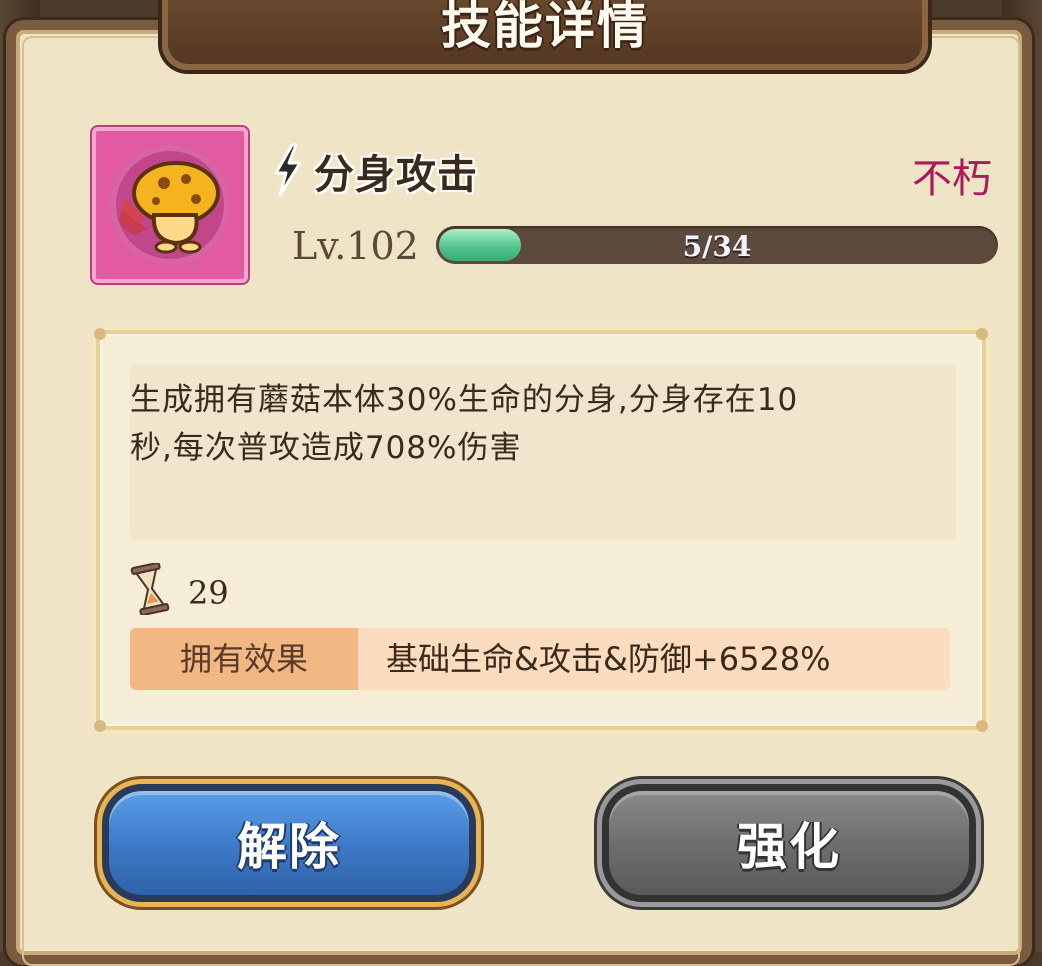 The height and width of the screenshot is (966, 1042). I want to click on enhance-button-label: 强化, so click(789, 847).